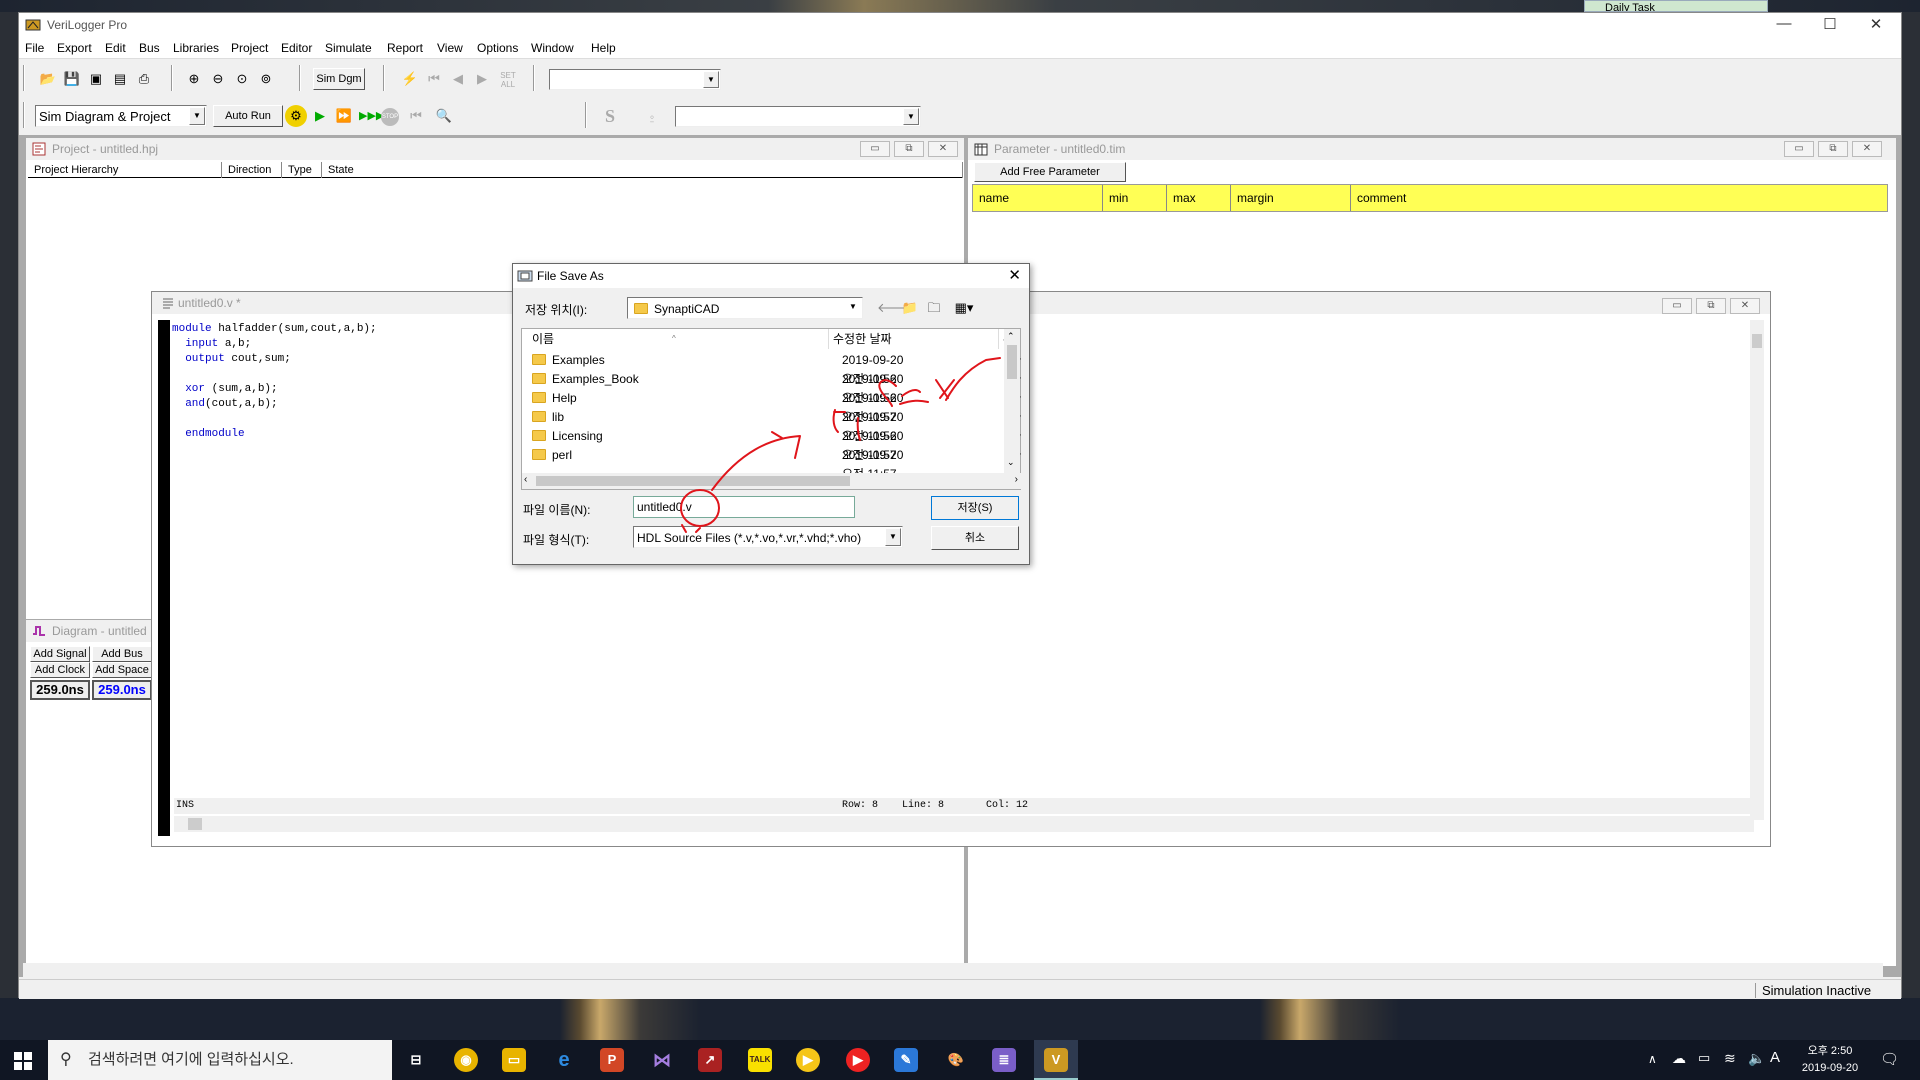  Describe the element at coordinates (894, 308) in the screenshot. I see `back-icon: 🡐` at that location.